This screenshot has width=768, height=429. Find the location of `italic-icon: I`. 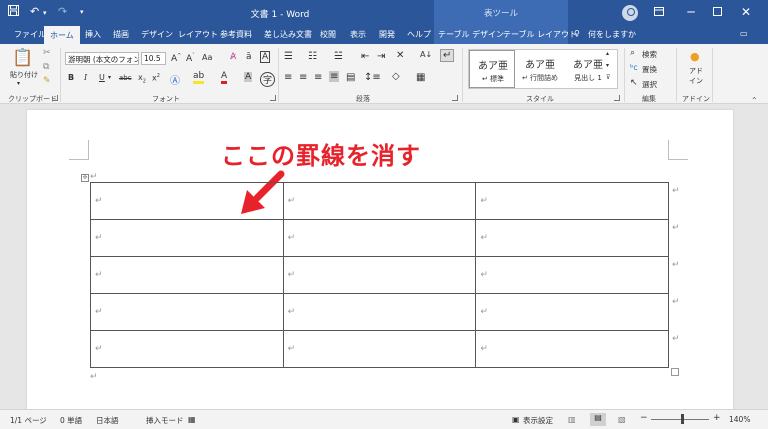

italic-icon: I is located at coordinates (85, 77).